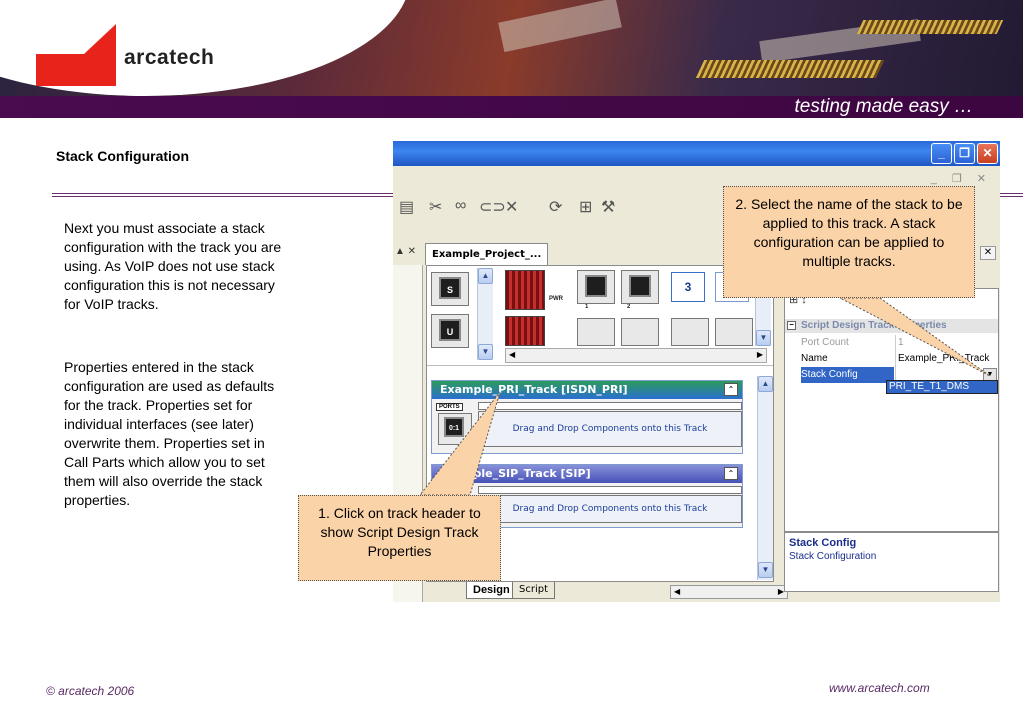 This screenshot has width=1023, height=708. Describe the element at coordinates (891, 359) in the screenshot. I see `property-row-name: Name Example_PRI_Track` at that location.